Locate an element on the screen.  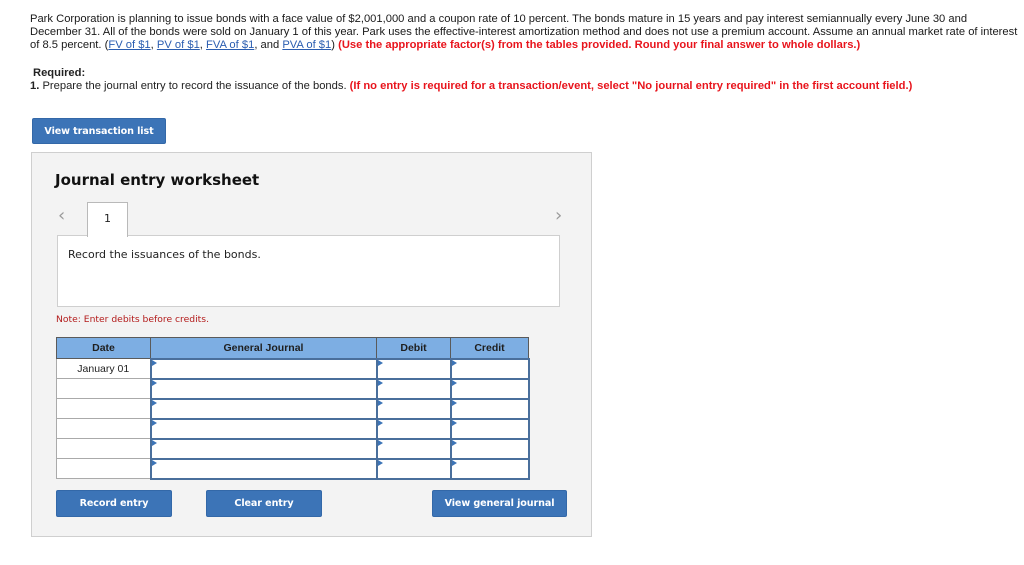
fv-of-1-link: FV of $1 is located at coordinates (129, 45).